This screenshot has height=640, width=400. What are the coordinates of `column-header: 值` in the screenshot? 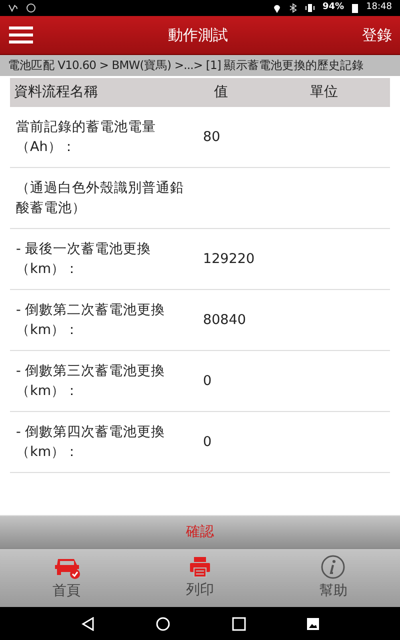 It's located at (221, 92).